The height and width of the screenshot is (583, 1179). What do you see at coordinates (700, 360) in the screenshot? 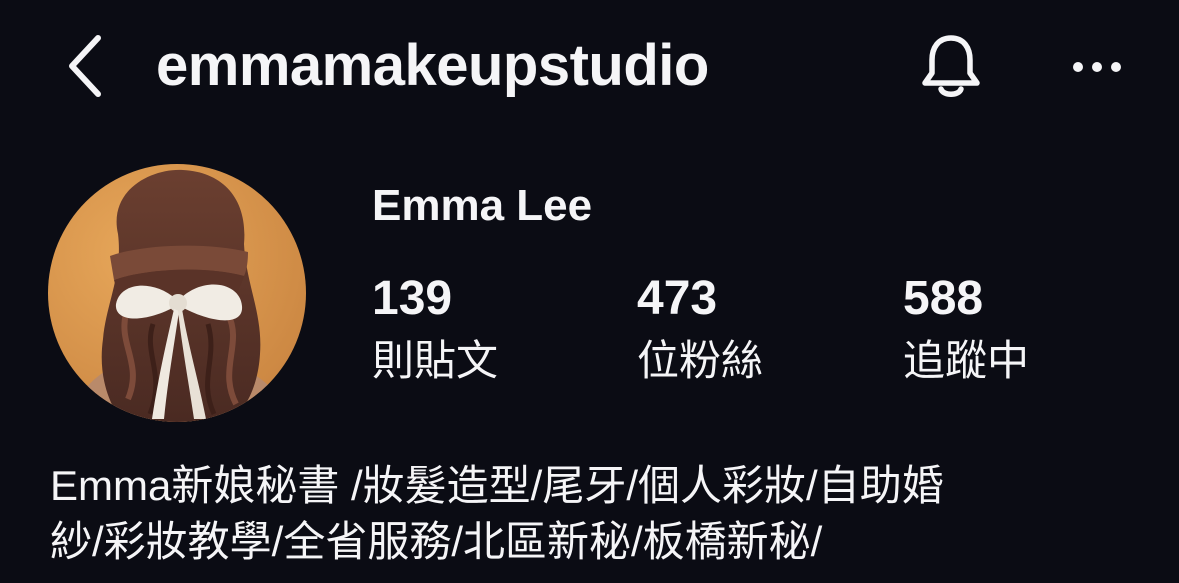
I see `followers-label: 位粉絲` at bounding box center [700, 360].